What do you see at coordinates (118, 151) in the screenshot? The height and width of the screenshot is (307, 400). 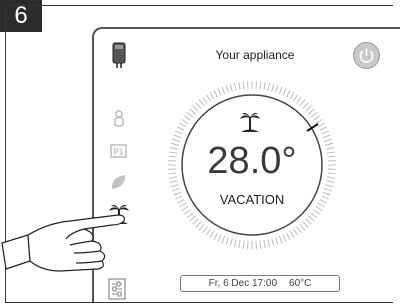 I see `p1-program-icon: P1` at bounding box center [118, 151].